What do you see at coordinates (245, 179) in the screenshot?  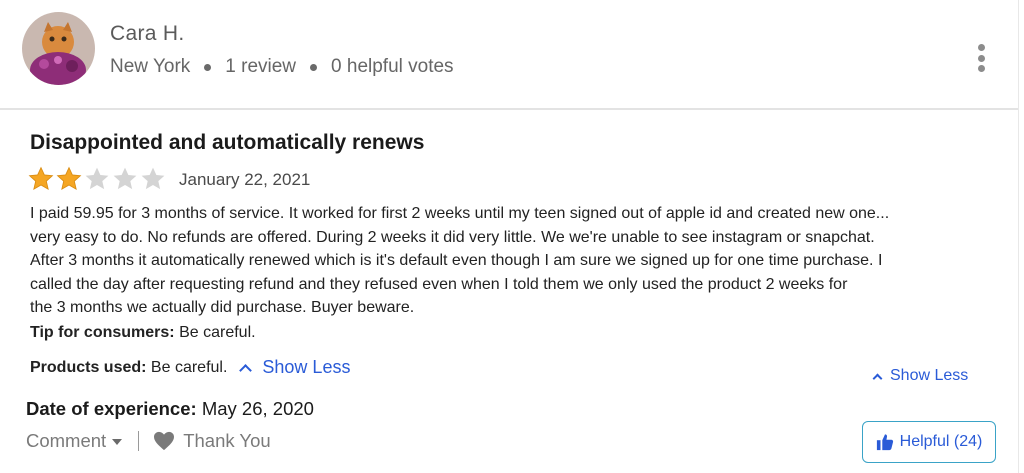 I see `review-date: January 22, 2021` at bounding box center [245, 179].